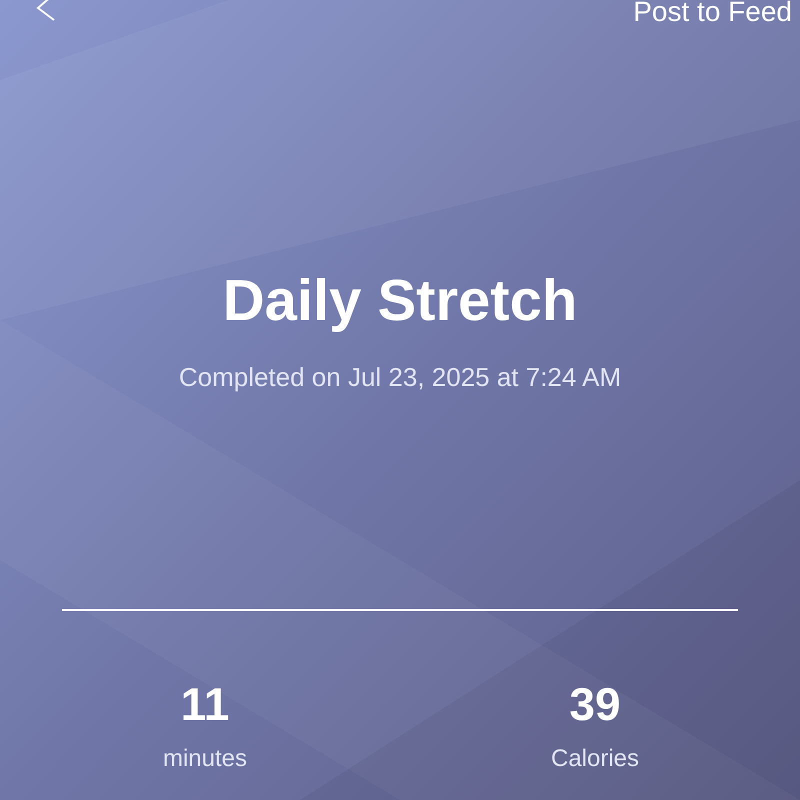  Describe the element at coordinates (205, 759) in the screenshot. I see `stat-unit: minutes` at that location.